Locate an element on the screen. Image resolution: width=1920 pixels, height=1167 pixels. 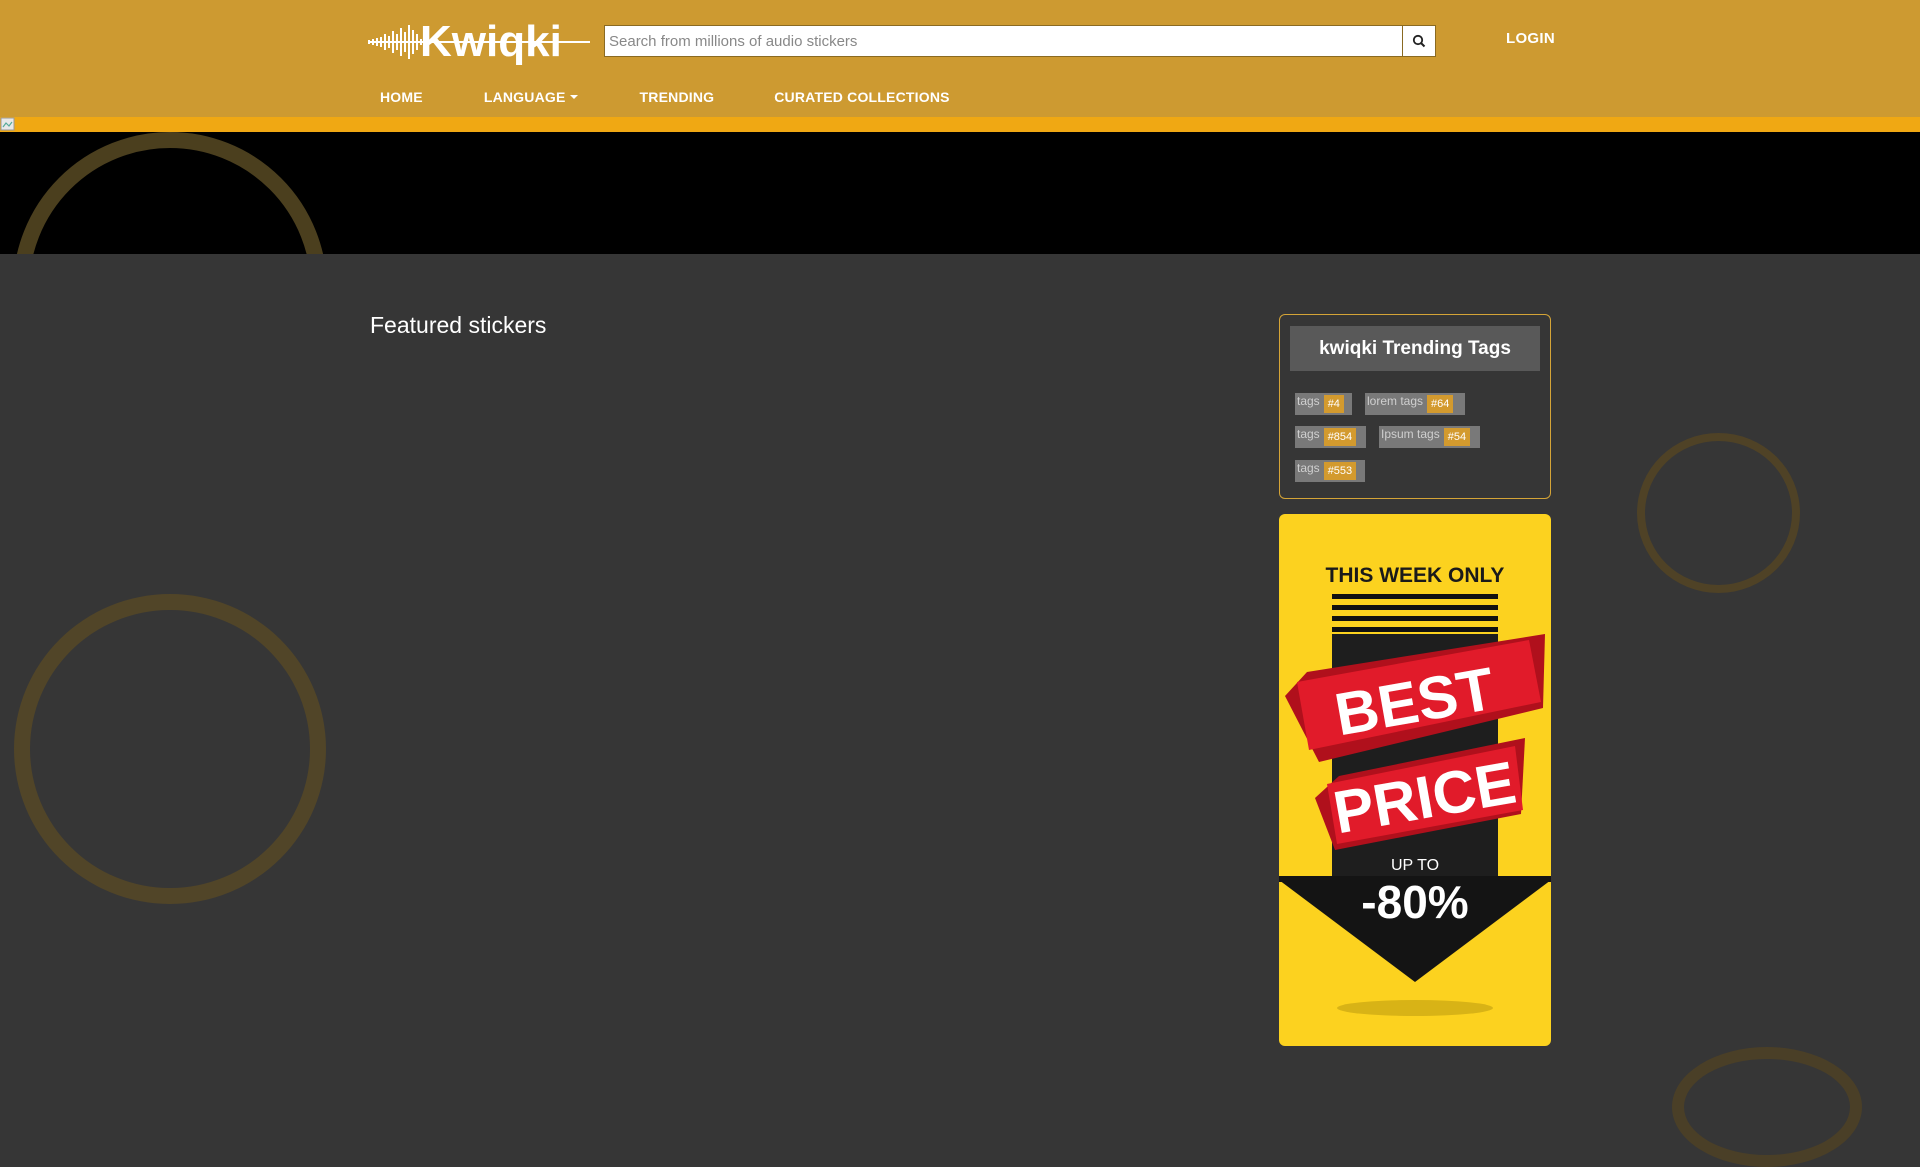
tag-label: lorem tags is located at coordinates (1395, 401).